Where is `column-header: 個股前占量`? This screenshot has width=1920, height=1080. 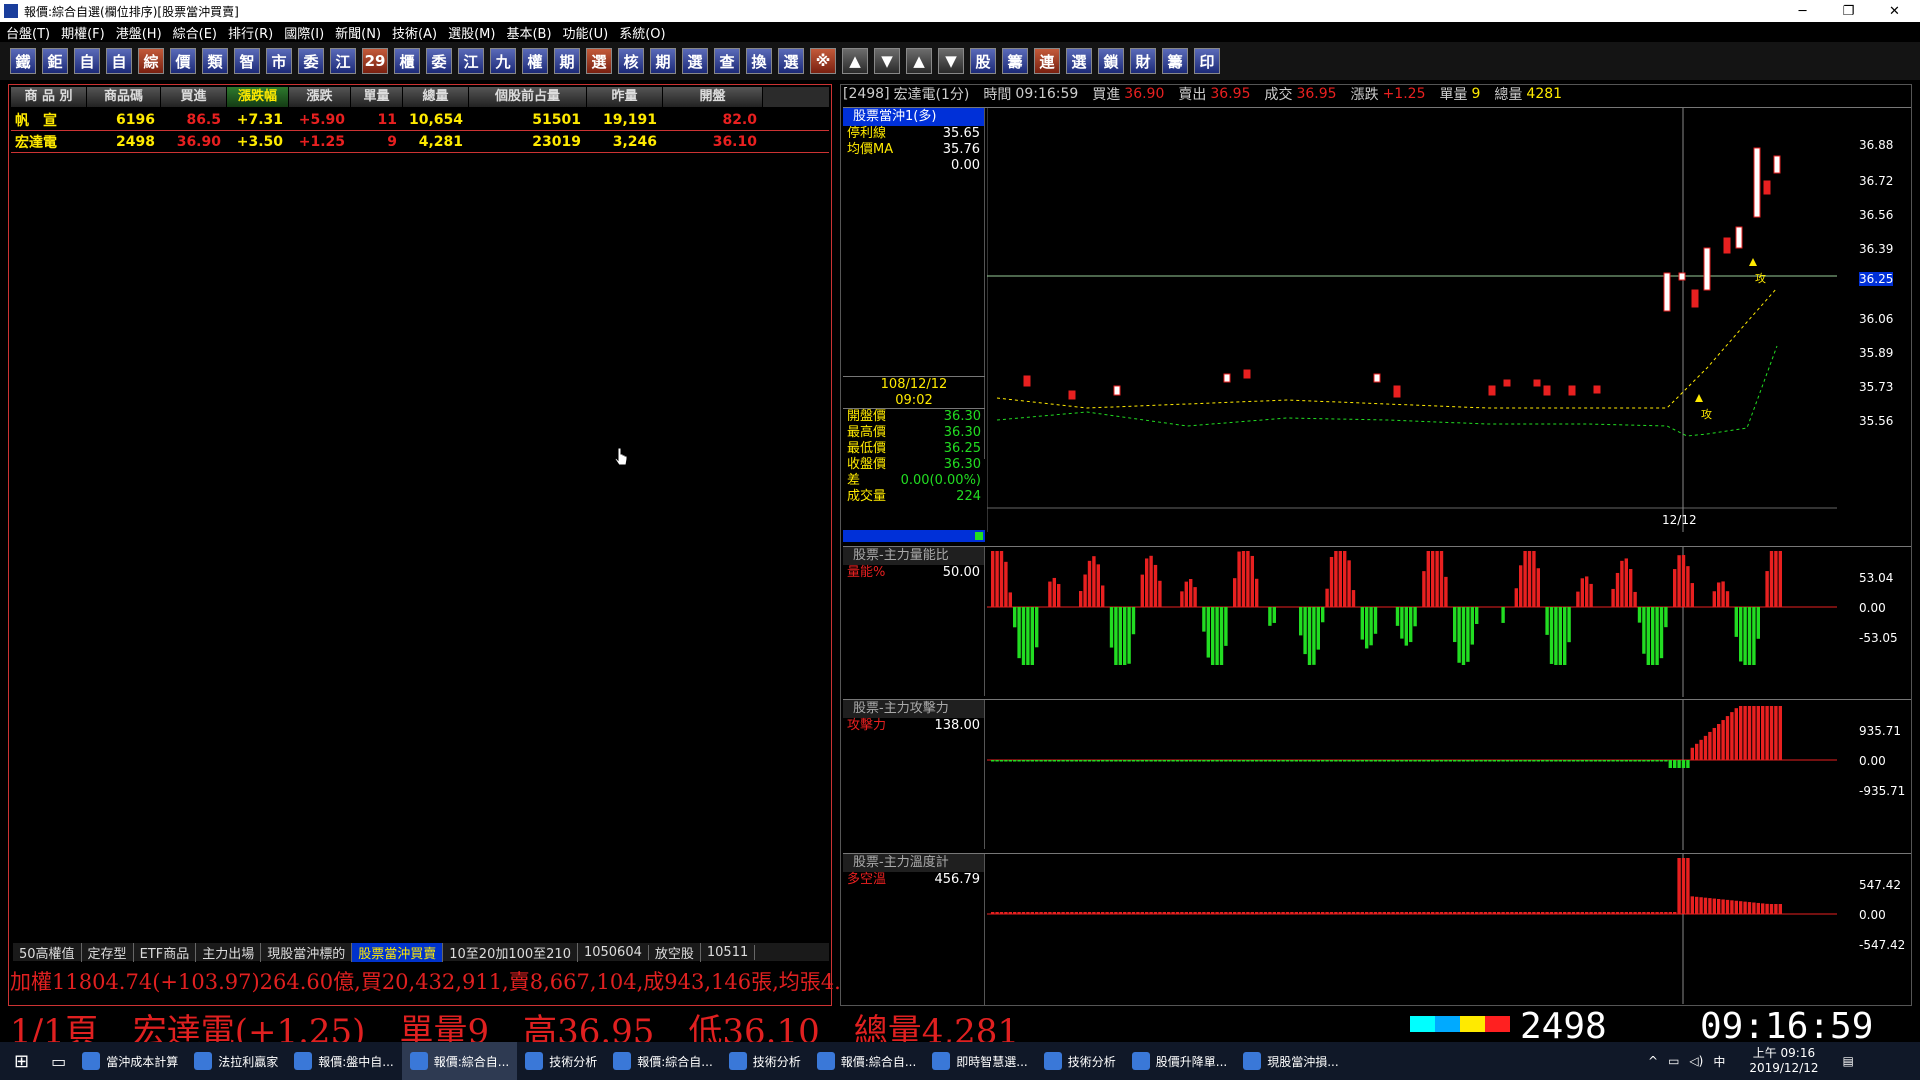
column-header: 個股前占量 is located at coordinates (528, 97).